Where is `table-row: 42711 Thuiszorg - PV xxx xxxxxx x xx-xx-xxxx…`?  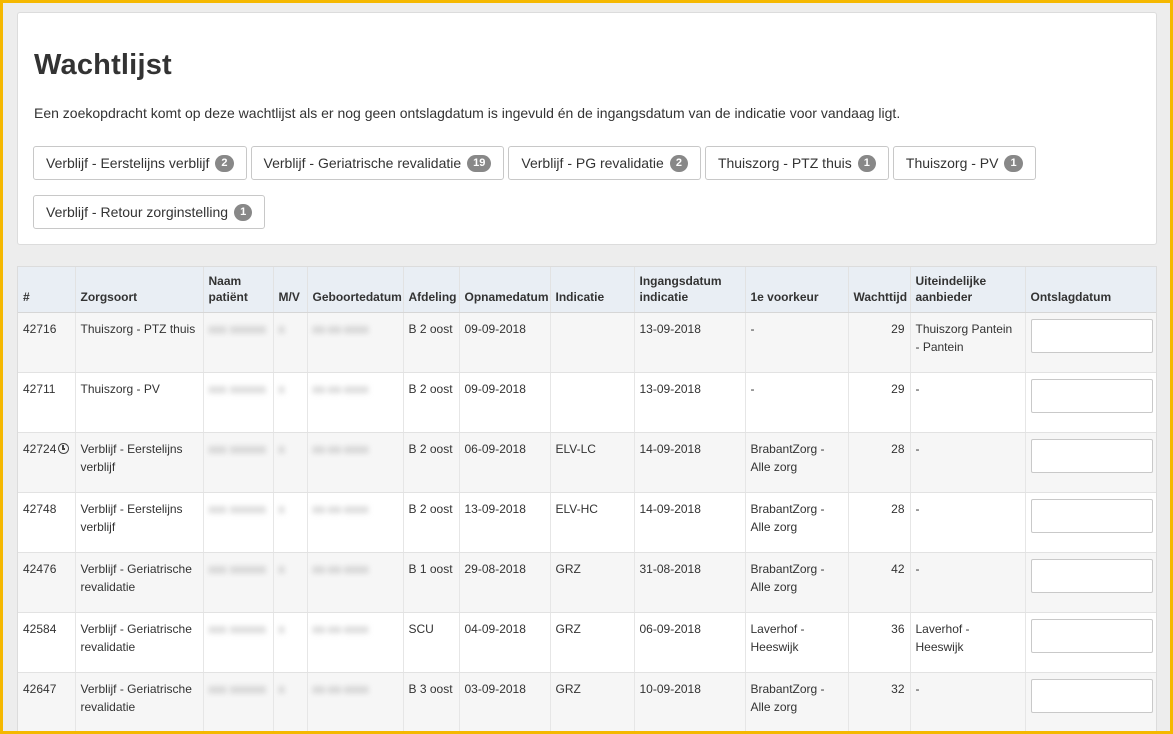
table-row: 42711 Thuiszorg - PV xxx xxxxxx x xx-xx-xxxx… is located at coordinates (587, 402).